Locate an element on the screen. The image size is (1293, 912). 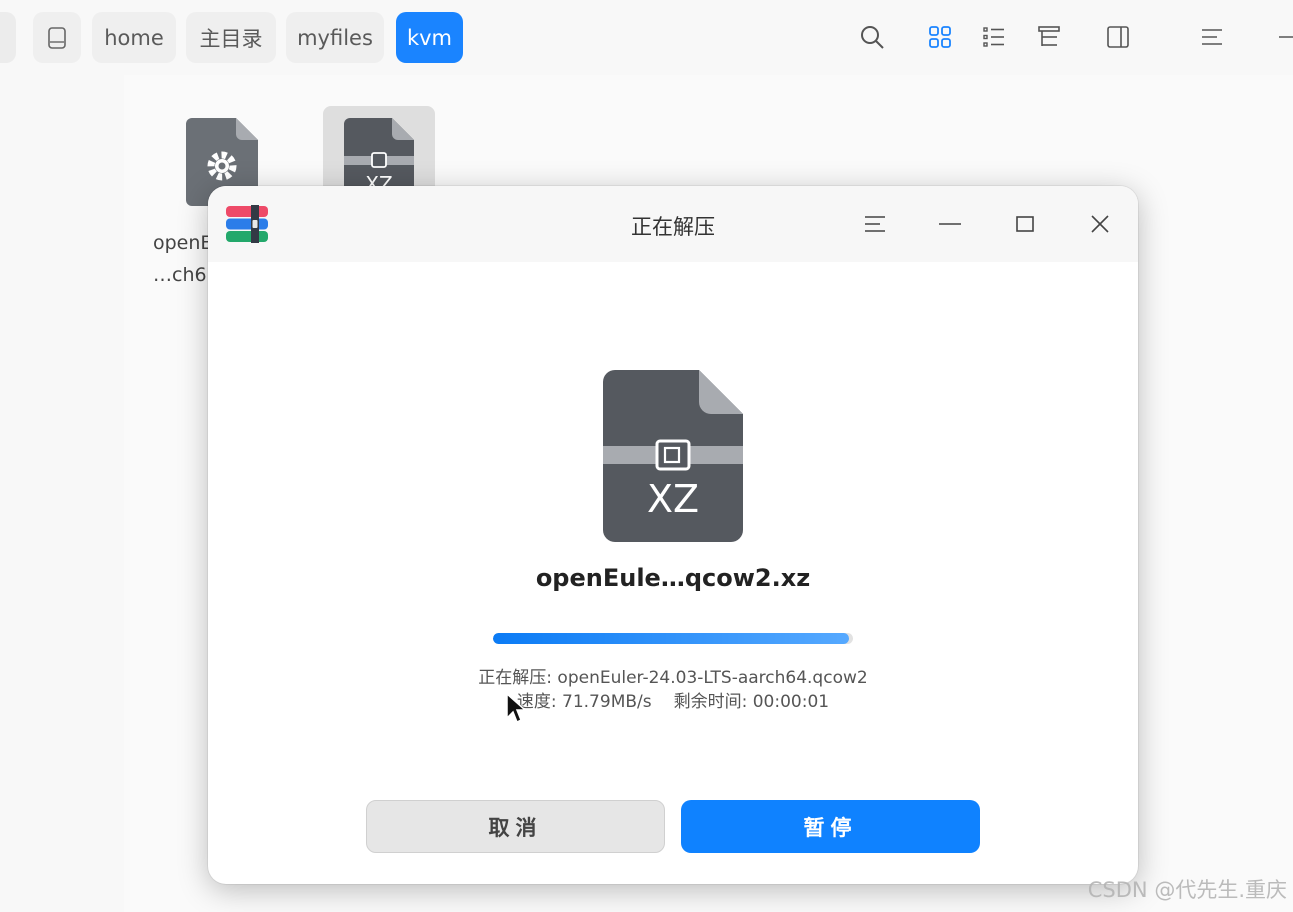
archive-file-icon: XZ is located at coordinates (673, 458).